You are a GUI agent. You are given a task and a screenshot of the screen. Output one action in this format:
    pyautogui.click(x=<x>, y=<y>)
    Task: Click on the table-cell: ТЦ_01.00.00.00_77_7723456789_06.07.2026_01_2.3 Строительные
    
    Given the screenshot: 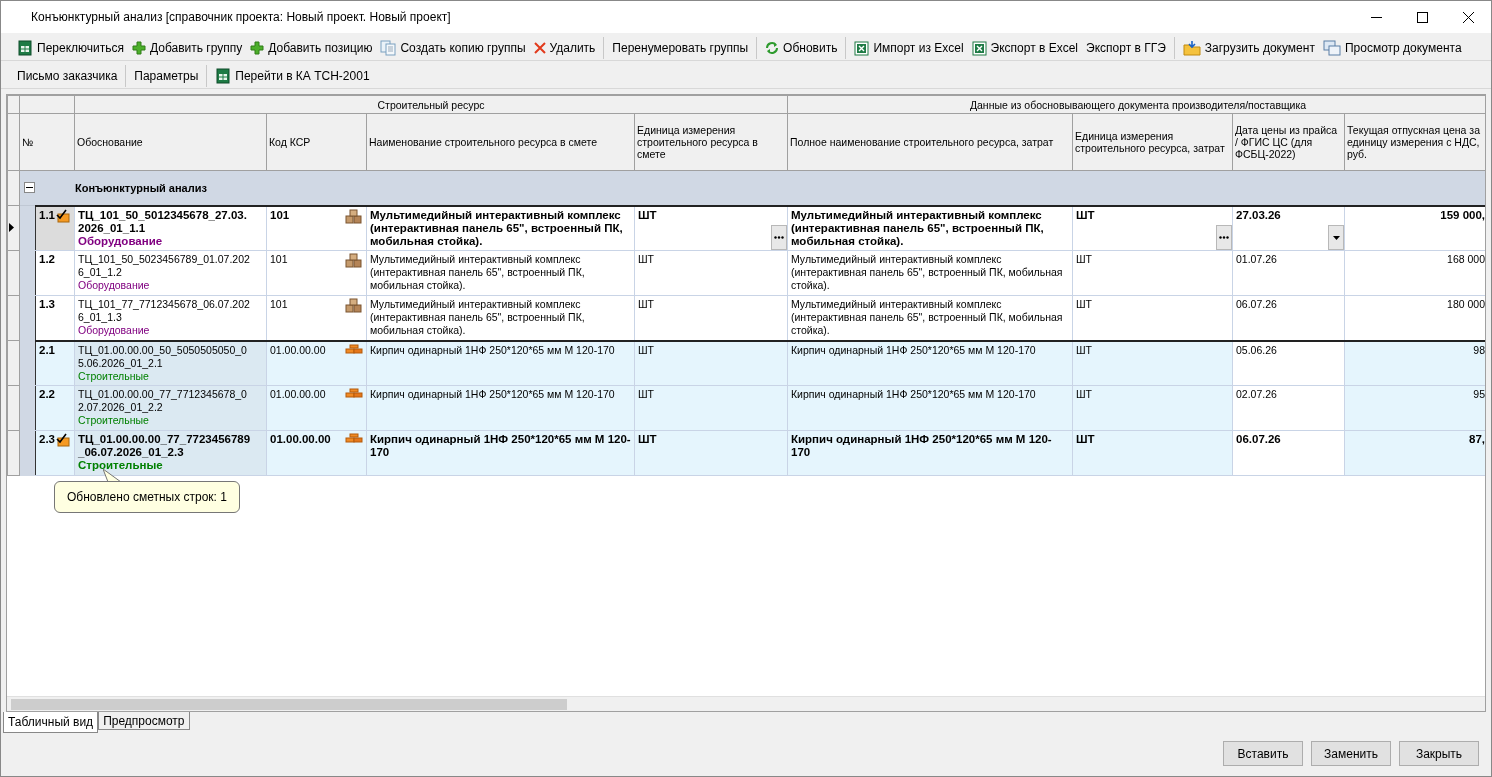 What is the action you would take?
    pyautogui.click(x=170, y=453)
    